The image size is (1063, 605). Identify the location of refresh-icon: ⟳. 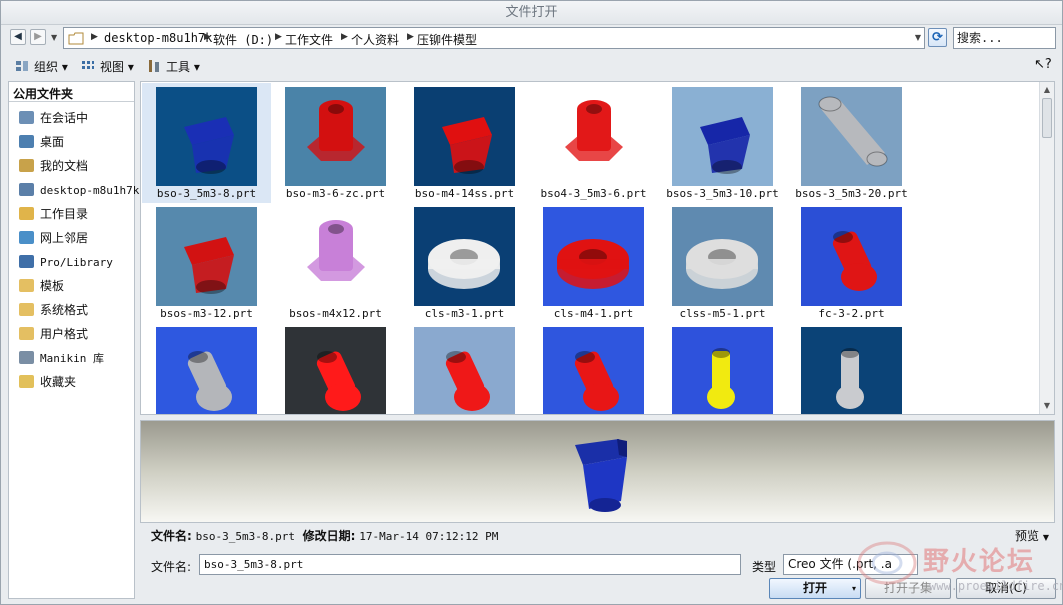
(937, 37).